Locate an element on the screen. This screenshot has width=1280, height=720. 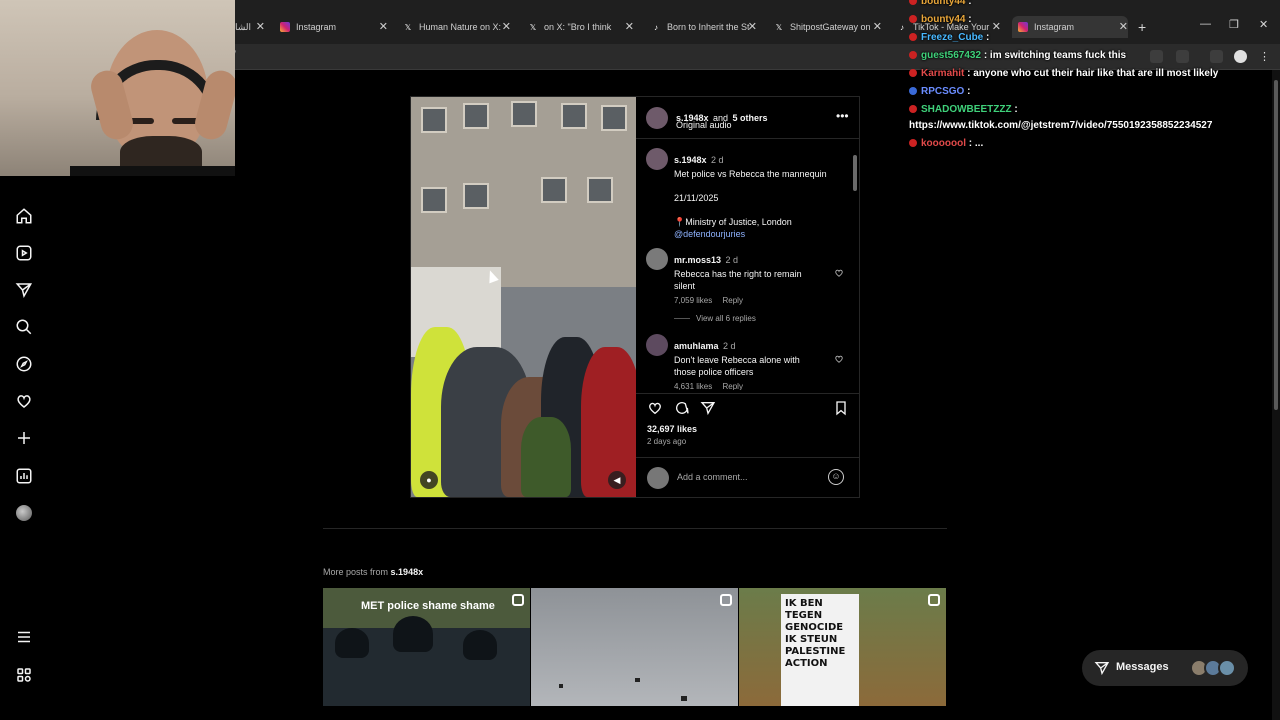
audio-icon: ◀ is located at coordinates (617, 480).